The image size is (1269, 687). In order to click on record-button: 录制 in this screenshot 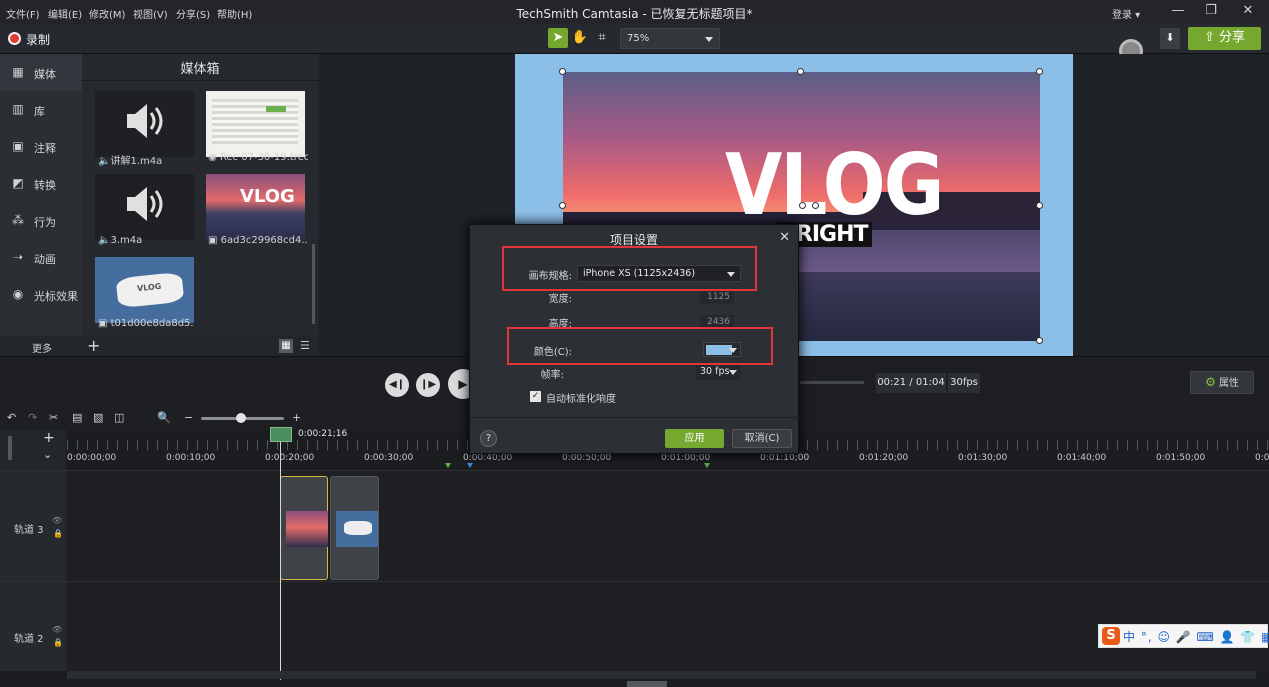, I will do `click(38, 39)`.